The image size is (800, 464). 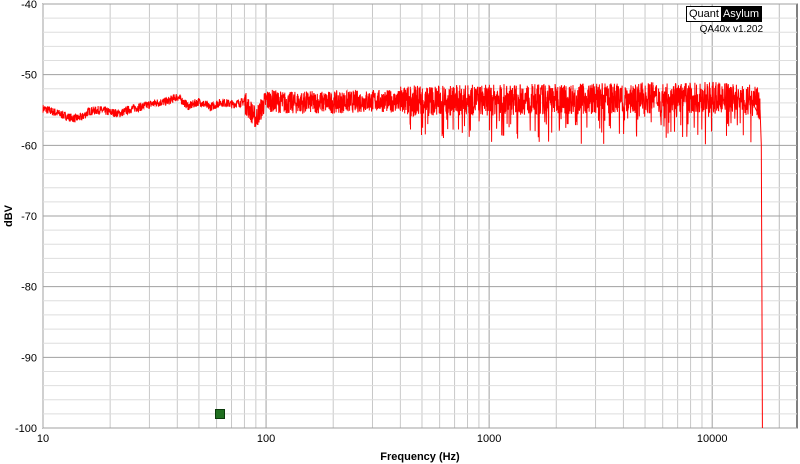 I want to click on y-axis-label: dBV, so click(x=9, y=215).